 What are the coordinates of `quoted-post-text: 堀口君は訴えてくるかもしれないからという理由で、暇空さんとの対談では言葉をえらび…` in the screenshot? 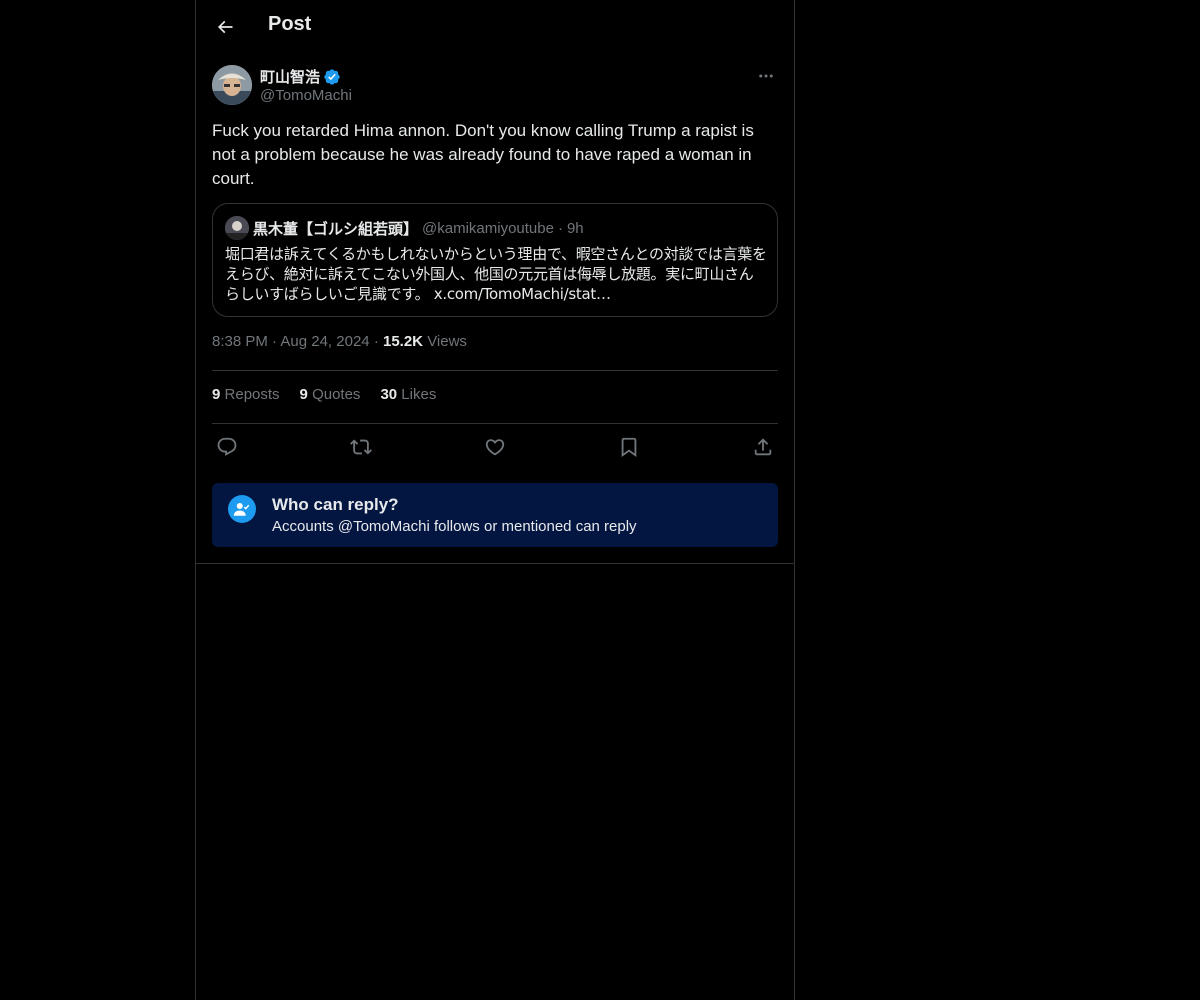 It's located at (496, 274).